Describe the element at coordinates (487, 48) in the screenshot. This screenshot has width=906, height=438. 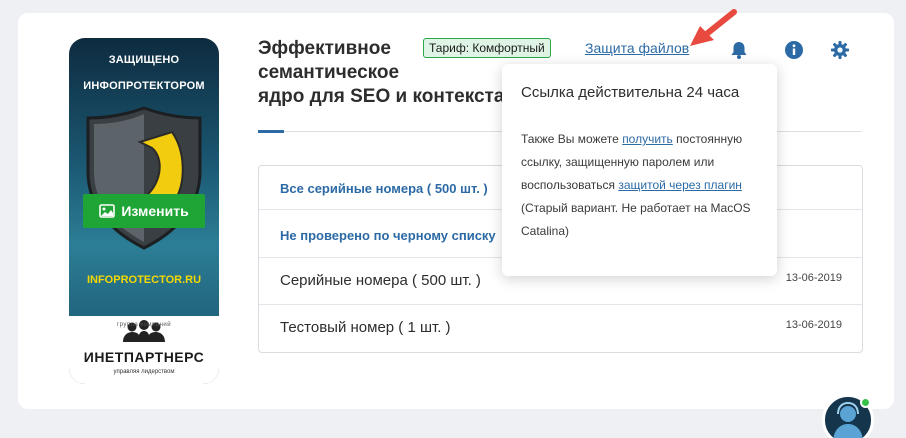
I see `tariff-badge: Тариф: Комфортный` at that location.